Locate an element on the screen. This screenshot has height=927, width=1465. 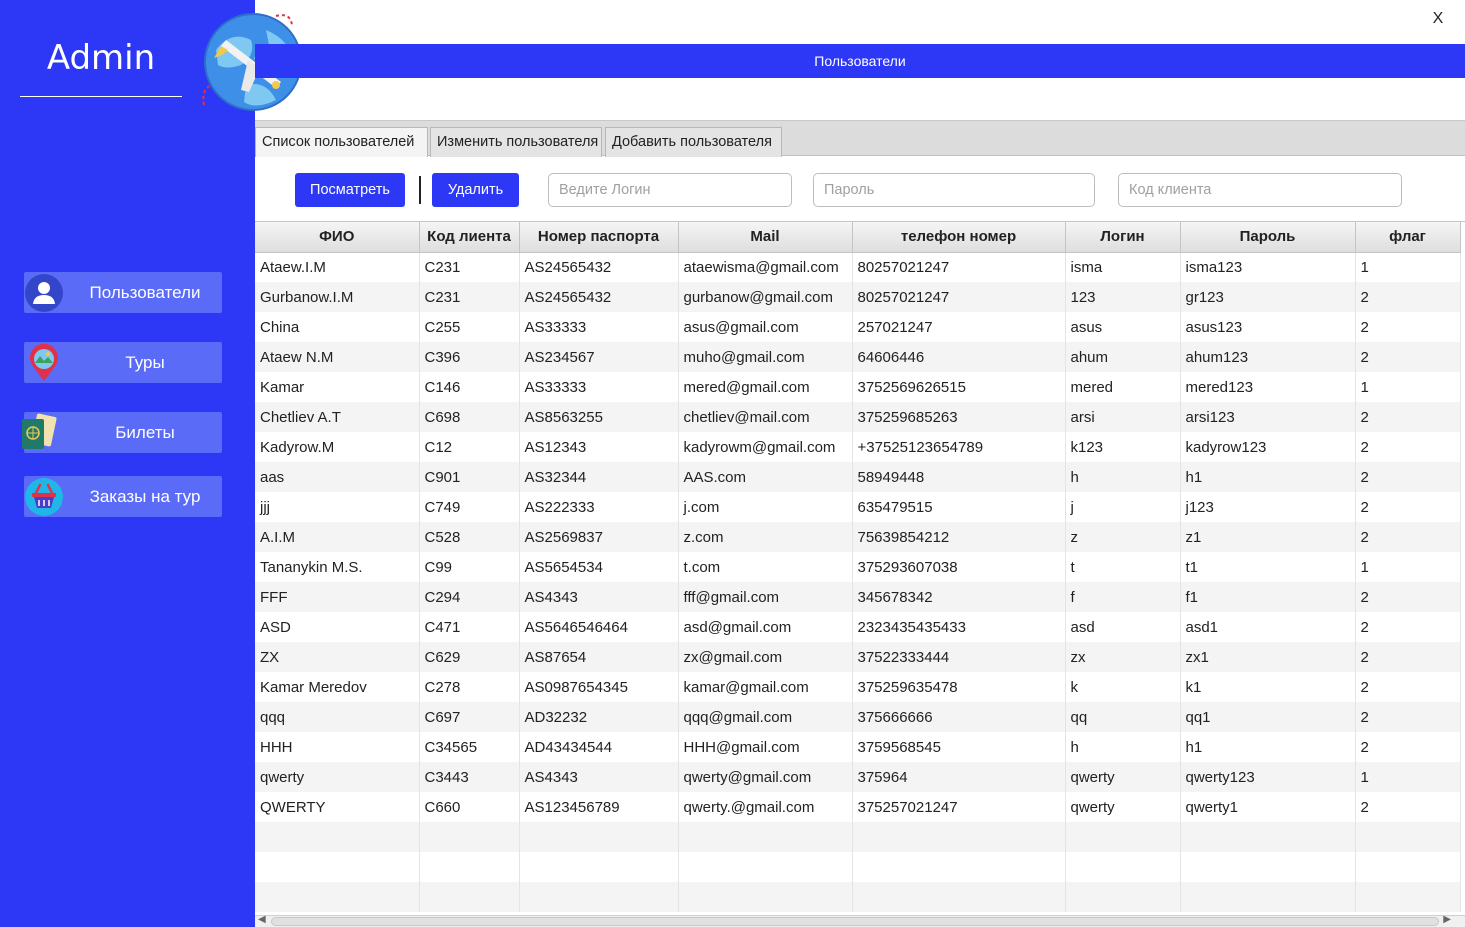
sidebar-item-users: Пользователи is located at coordinates (123, 292).